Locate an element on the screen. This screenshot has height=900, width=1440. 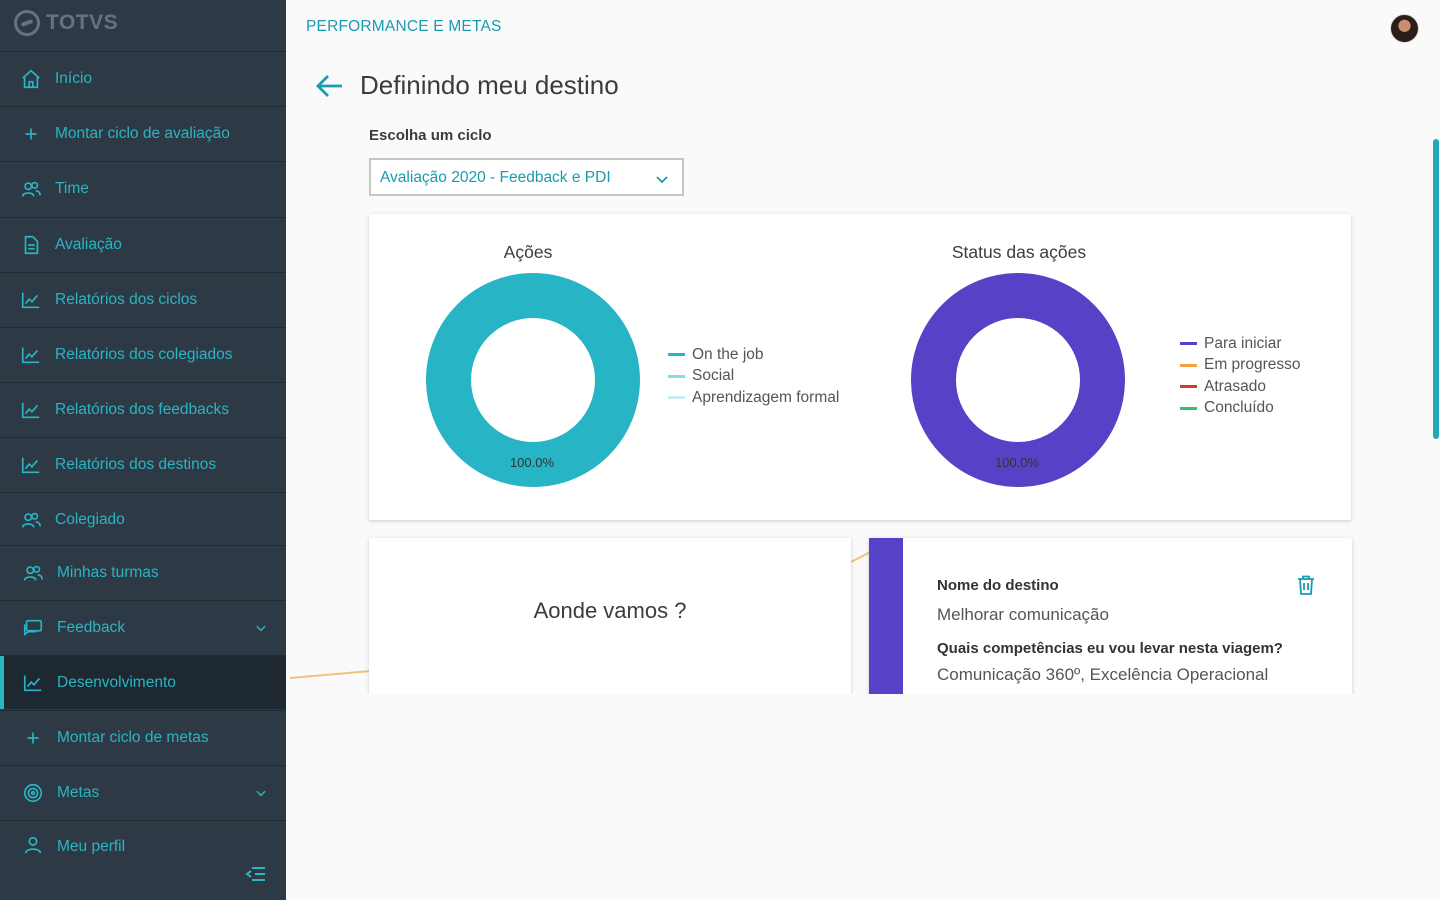
sidebar-item-label: Minhas turmas is located at coordinates (108, 572).